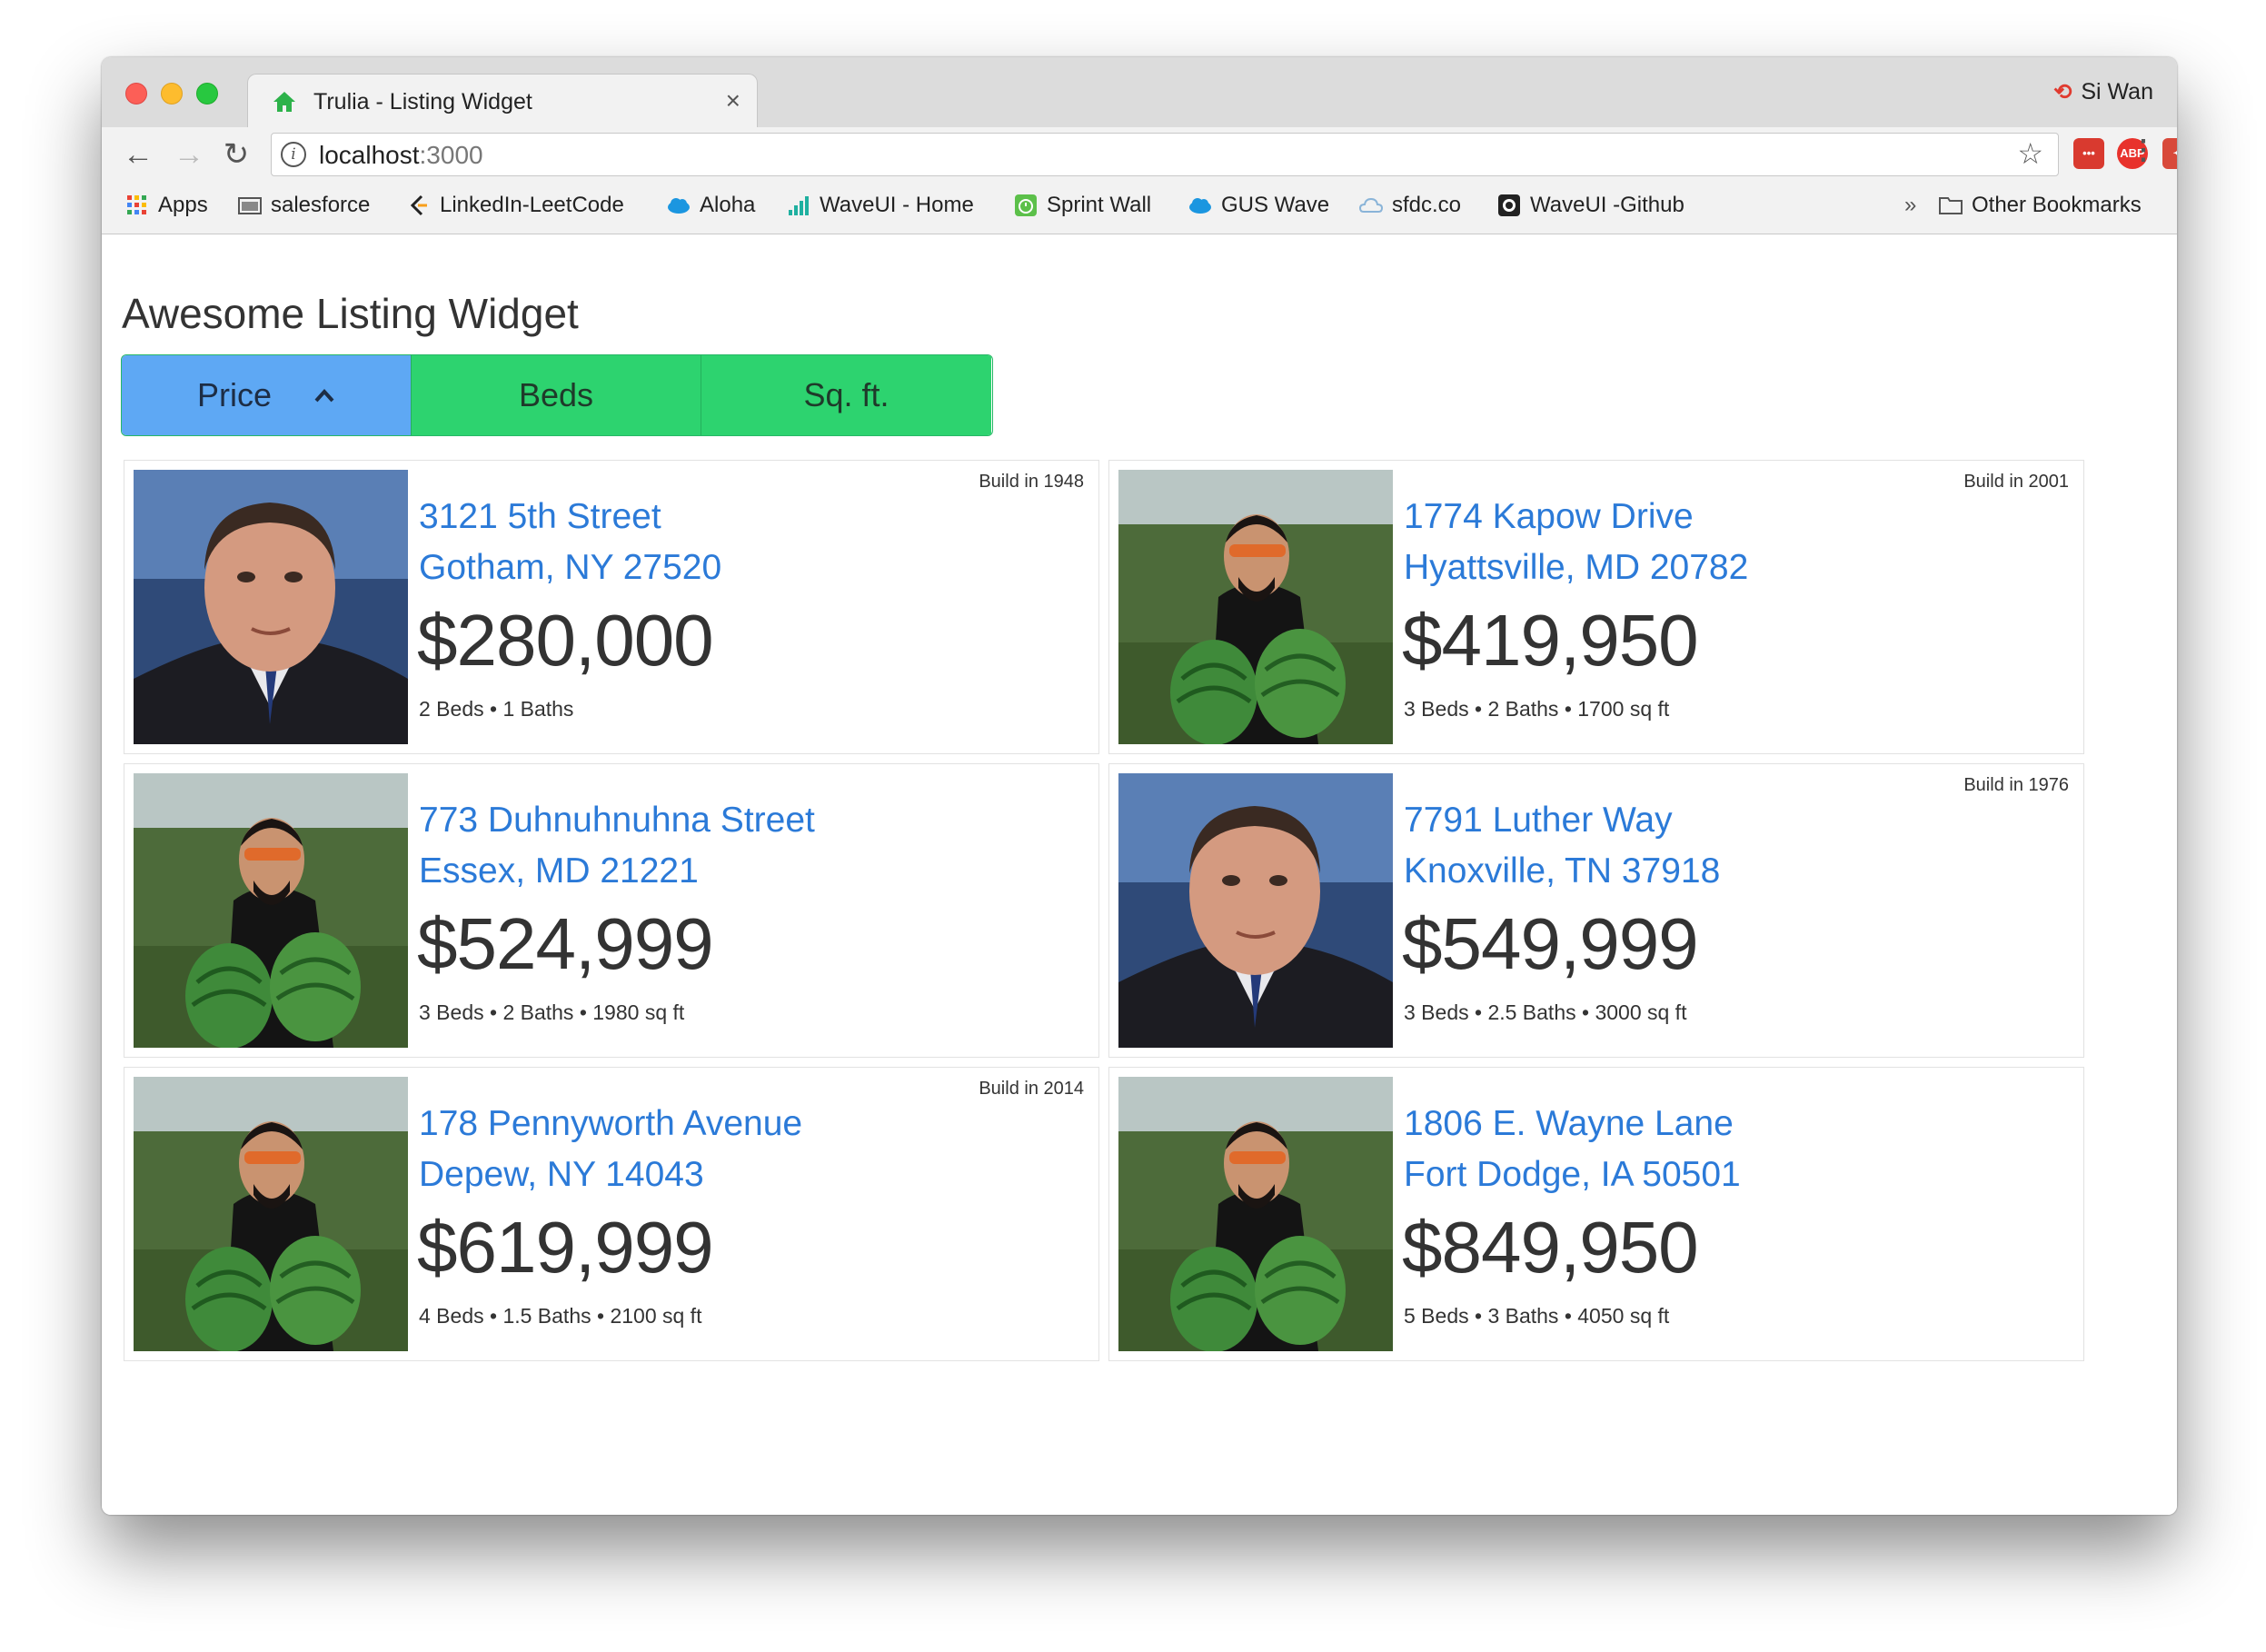 The width and height of the screenshot is (2266, 1652). Describe the element at coordinates (136, 93) in the screenshot. I see `close-window-button` at that location.